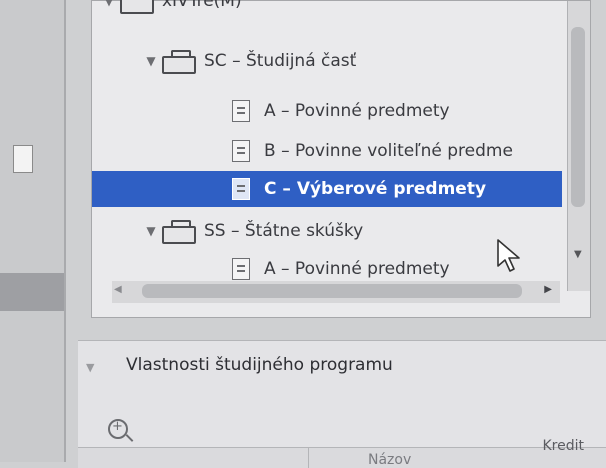 This screenshot has height=468, width=606. Describe the element at coordinates (342, 453) in the screenshot. I see `properties-table-header: Názov Kredit` at that location.